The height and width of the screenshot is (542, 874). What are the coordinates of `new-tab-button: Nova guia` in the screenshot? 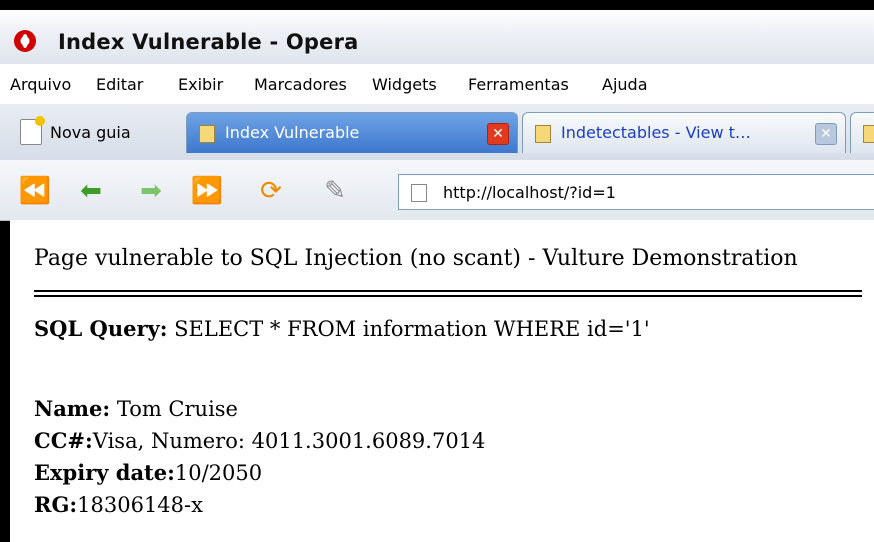 It's located at (75, 132).